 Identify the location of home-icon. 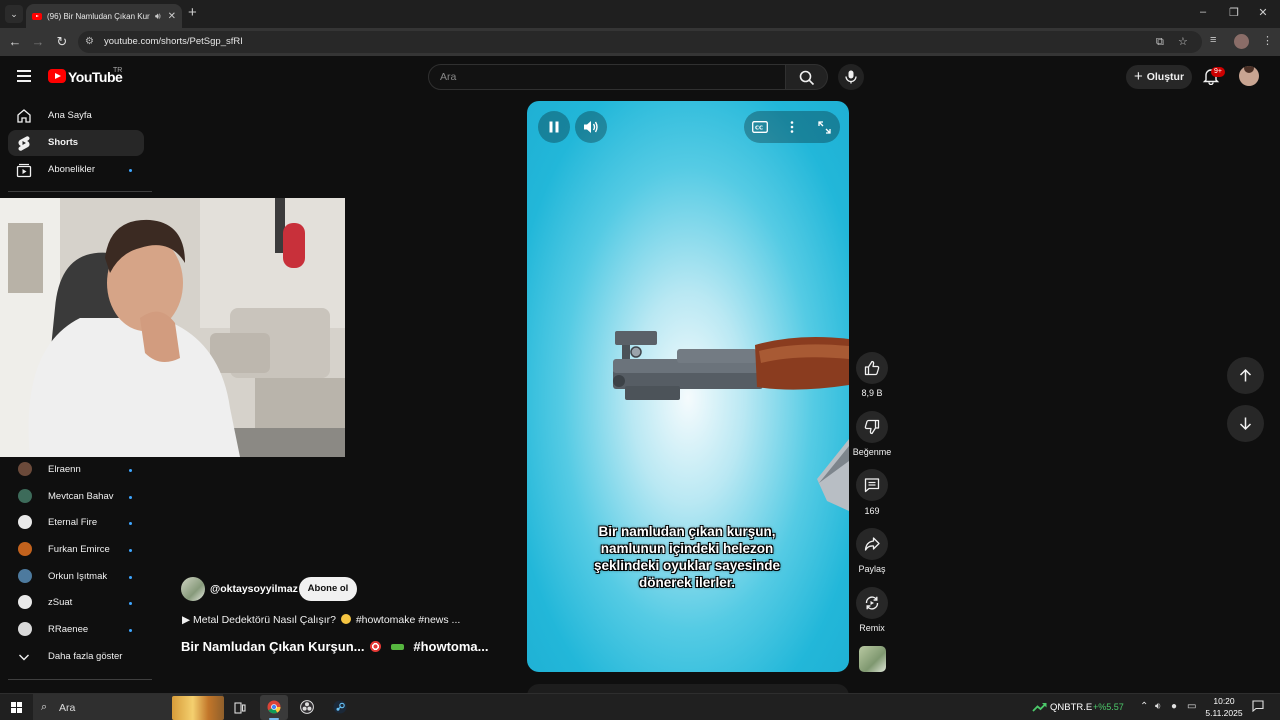
(24, 116).